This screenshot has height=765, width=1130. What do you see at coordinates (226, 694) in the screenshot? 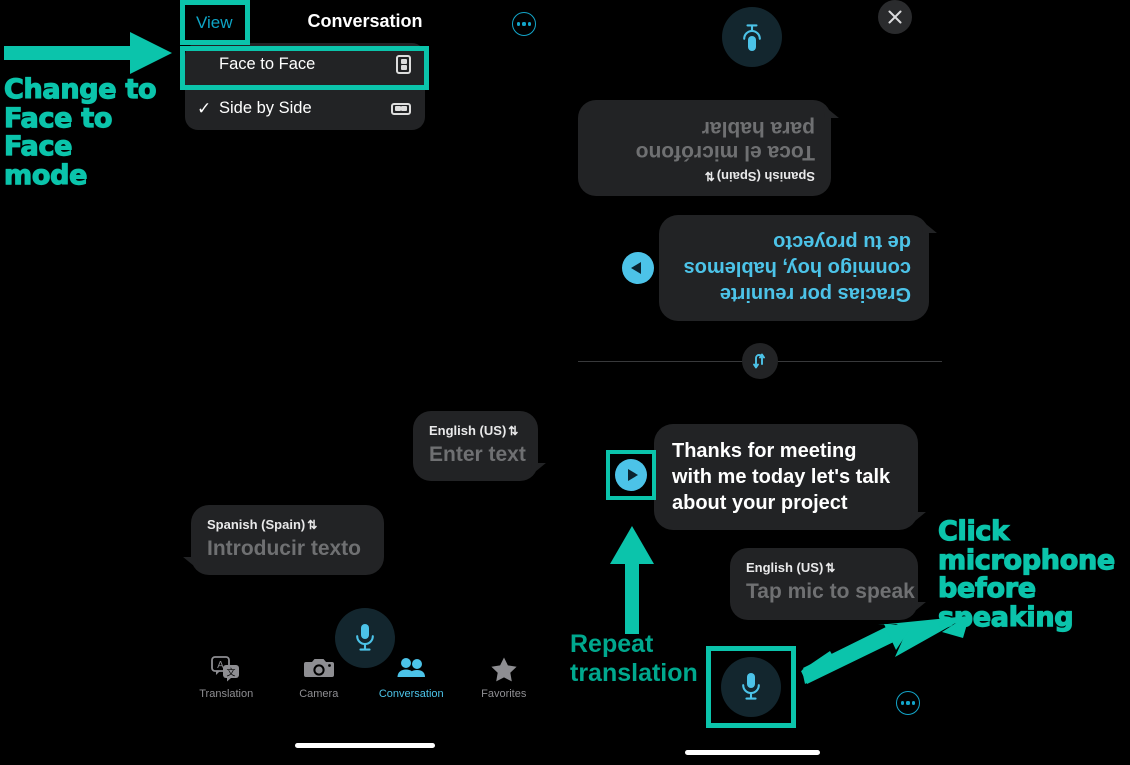
I see `tab-label: Translation` at bounding box center [226, 694].